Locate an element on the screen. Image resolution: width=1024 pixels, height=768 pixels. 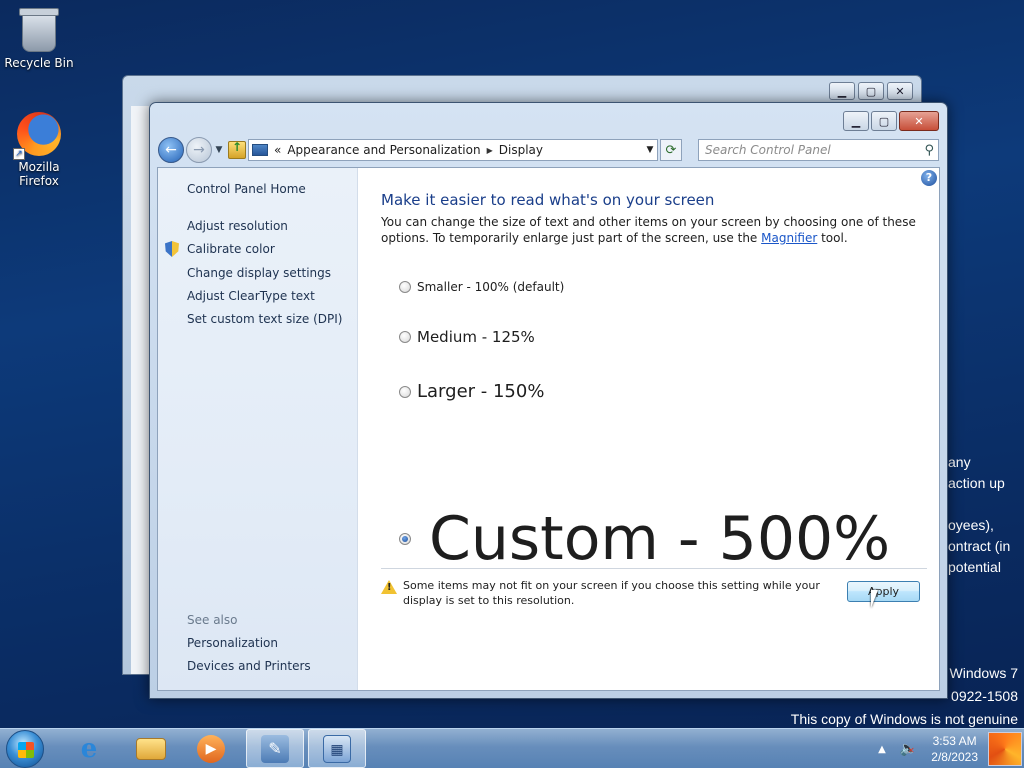
control-panel-home-link: Control Panel Home is located at coordinates (246, 189).